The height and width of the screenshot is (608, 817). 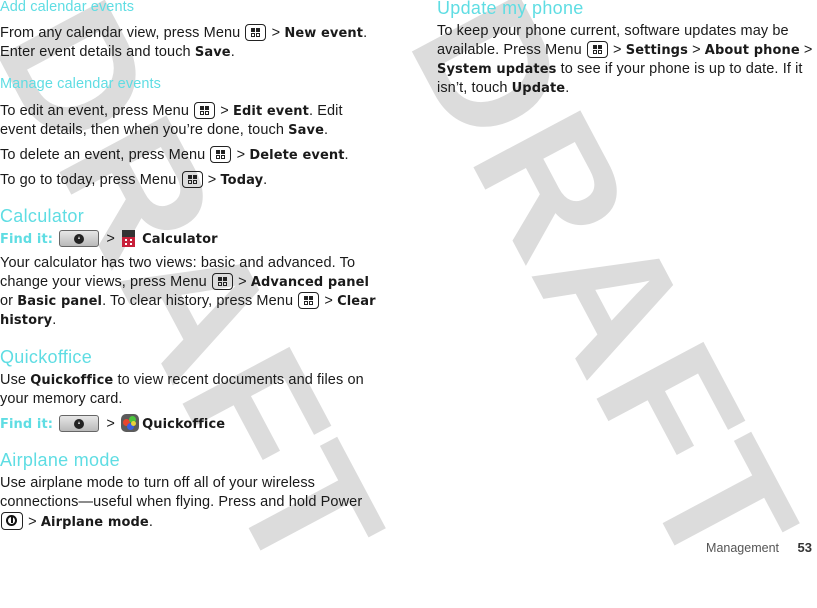 I want to click on power-key-icon, so click(x=12, y=521).